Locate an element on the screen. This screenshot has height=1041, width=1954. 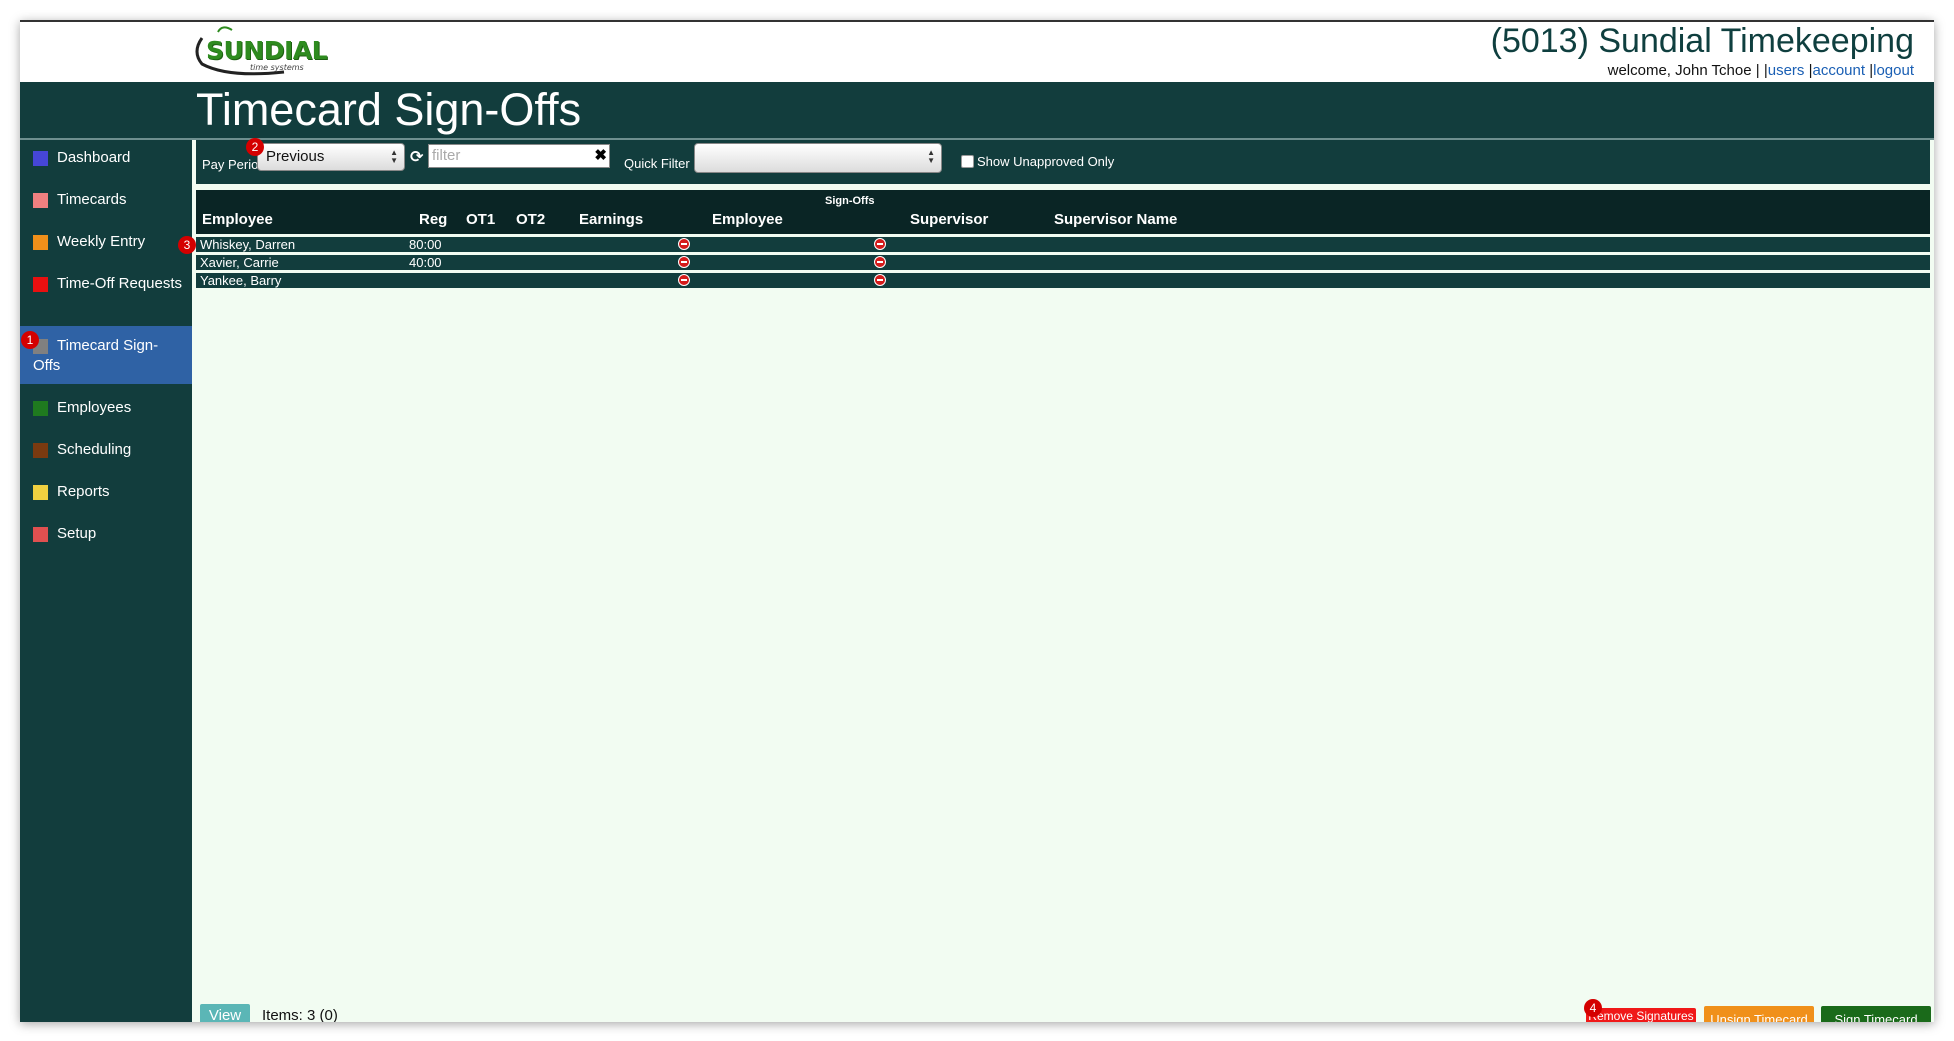
sidebar-item-label: Setup is located at coordinates (77, 533).